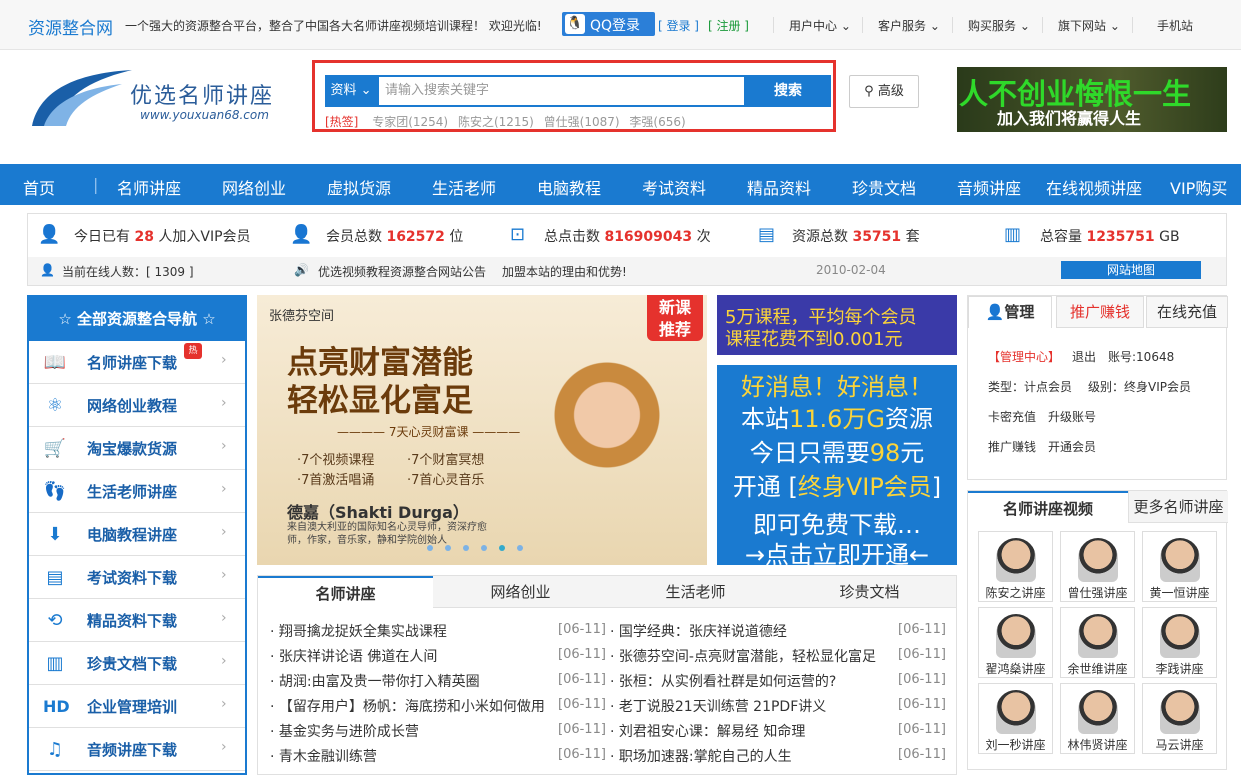 The height and width of the screenshot is (775, 1241). Describe the element at coordinates (1179, 642) in the screenshot. I see `video-card: 李践讲座` at that location.